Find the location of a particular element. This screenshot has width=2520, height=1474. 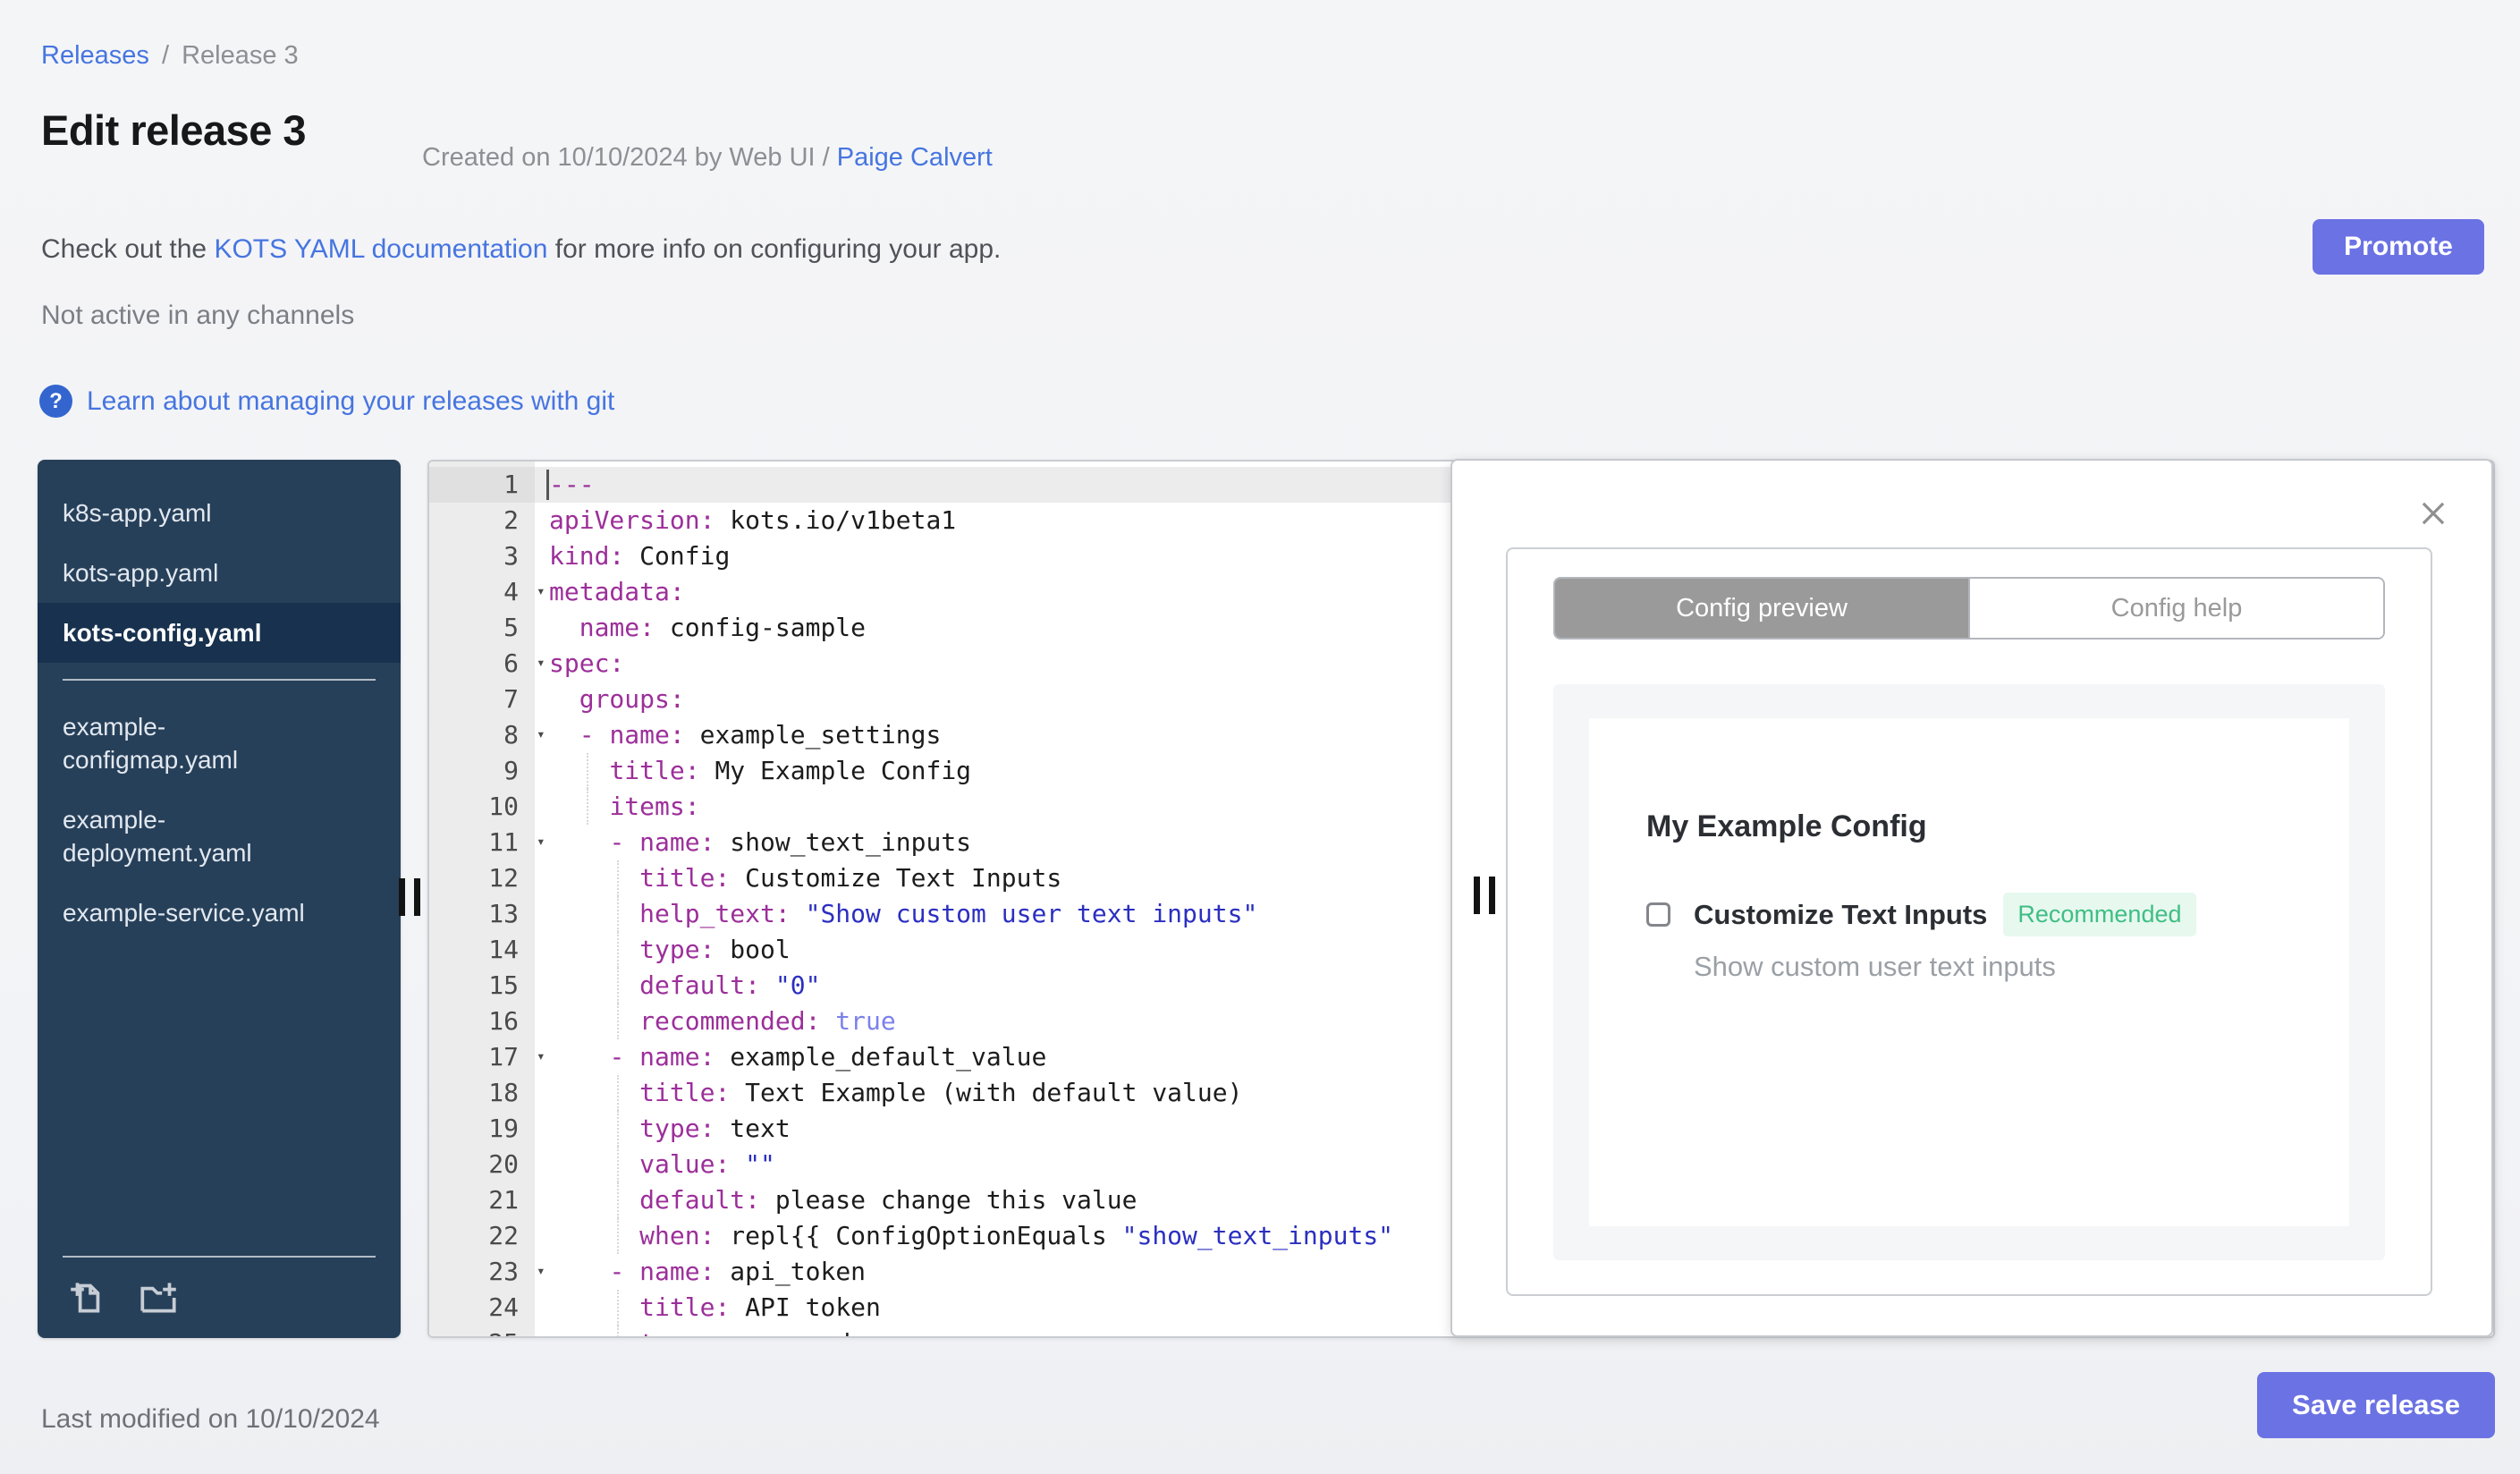

file-item: example- configmap.yaml is located at coordinates (219, 743).